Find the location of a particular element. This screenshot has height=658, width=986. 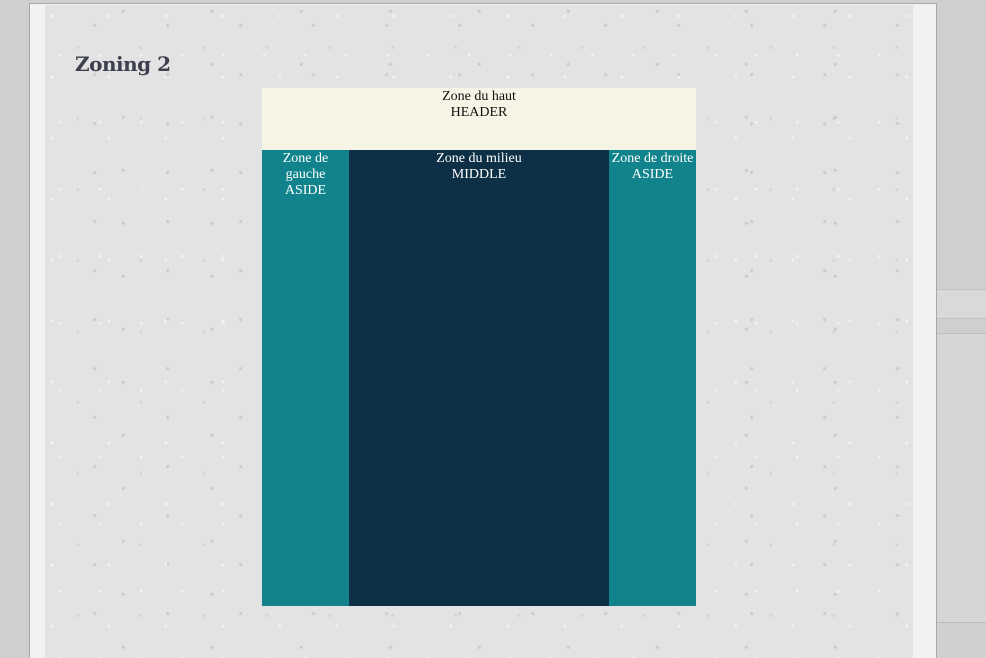

left-aside-tag: ASIDE is located at coordinates (305, 190).